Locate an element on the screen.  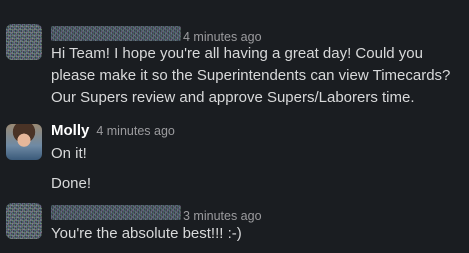
message-text: You're the absolute best!!! :-) is located at coordinates (258, 234).